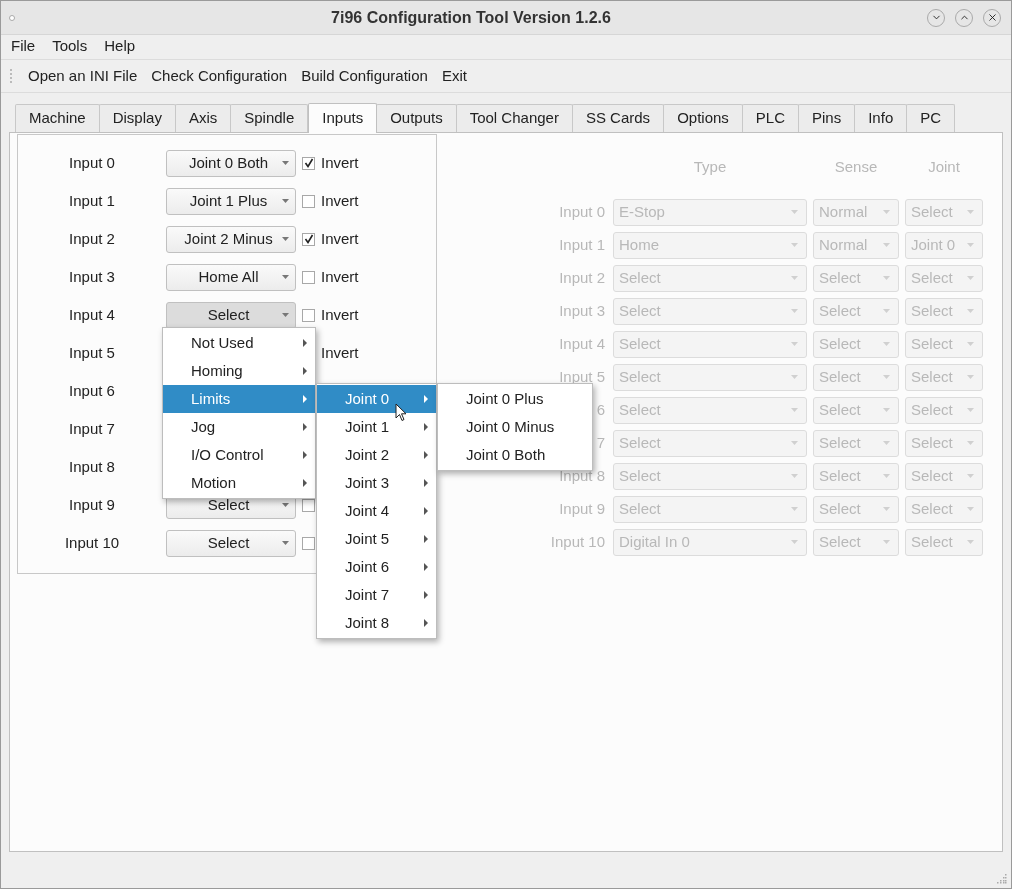 This screenshot has width=1012, height=889. Describe the element at coordinates (23, 46) in the screenshot. I see `menu-item: File` at that location.